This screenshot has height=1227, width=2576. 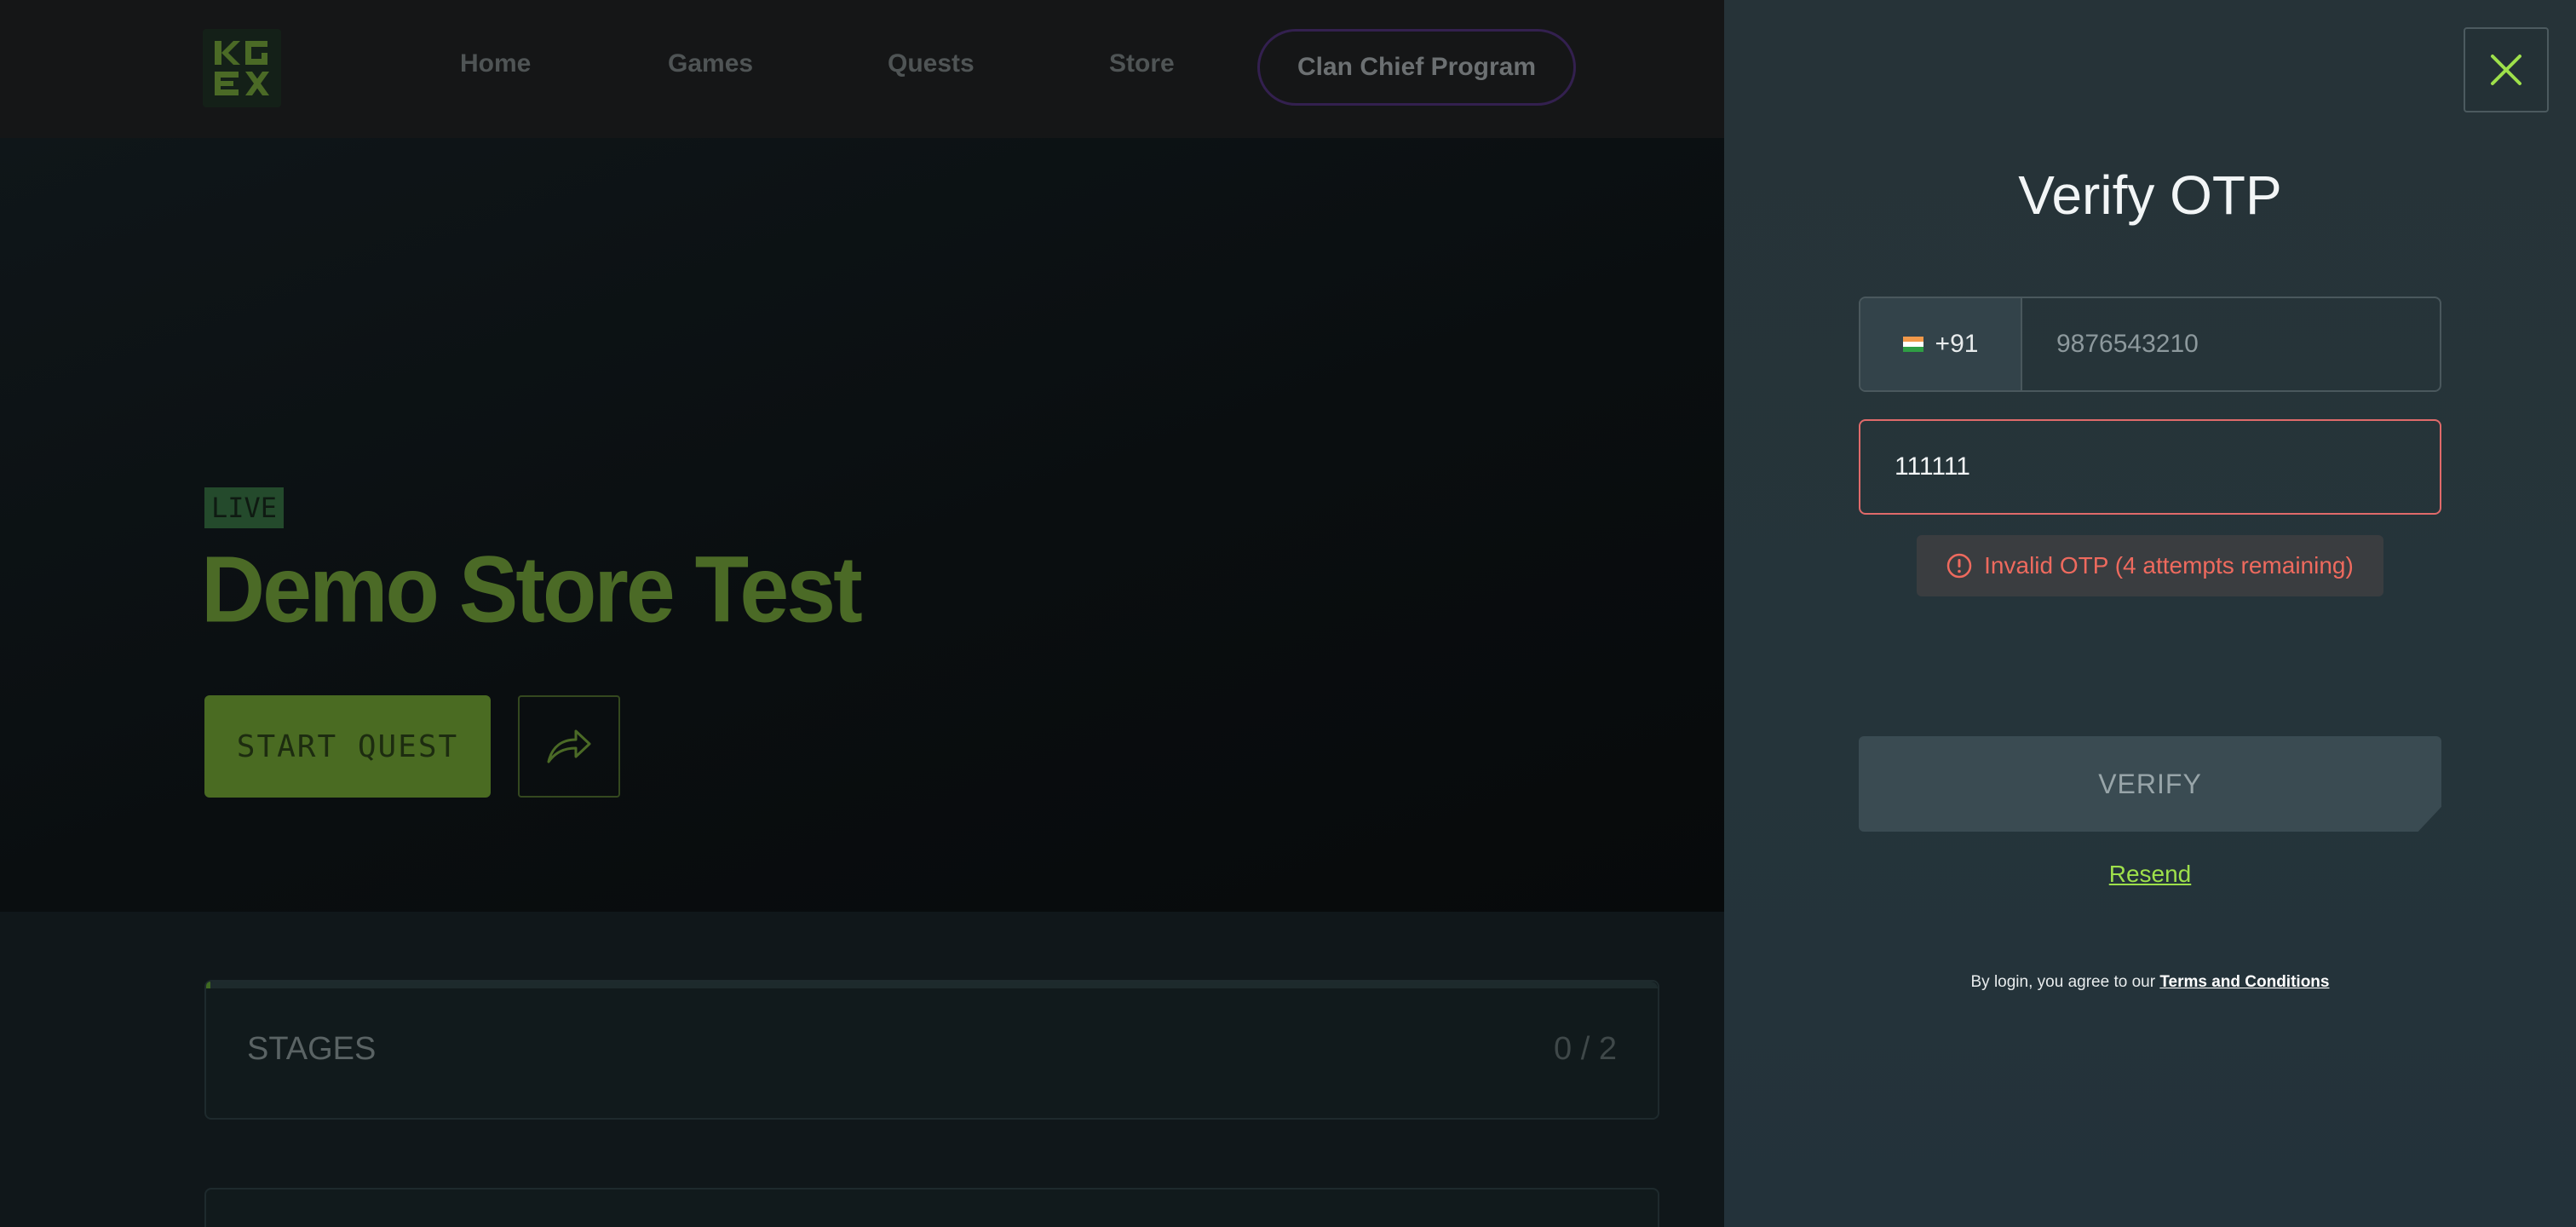 What do you see at coordinates (931, 1207) in the screenshot?
I see `stage-card` at bounding box center [931, 1207].